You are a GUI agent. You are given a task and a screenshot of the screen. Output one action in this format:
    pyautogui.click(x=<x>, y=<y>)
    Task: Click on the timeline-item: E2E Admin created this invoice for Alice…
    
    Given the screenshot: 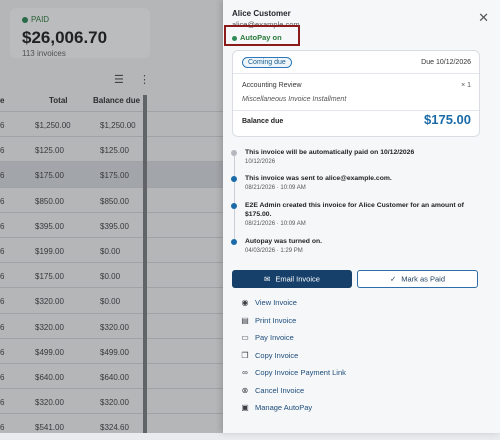 What is the action you would take?
    pyautogui.click(x=353, y=214)
    